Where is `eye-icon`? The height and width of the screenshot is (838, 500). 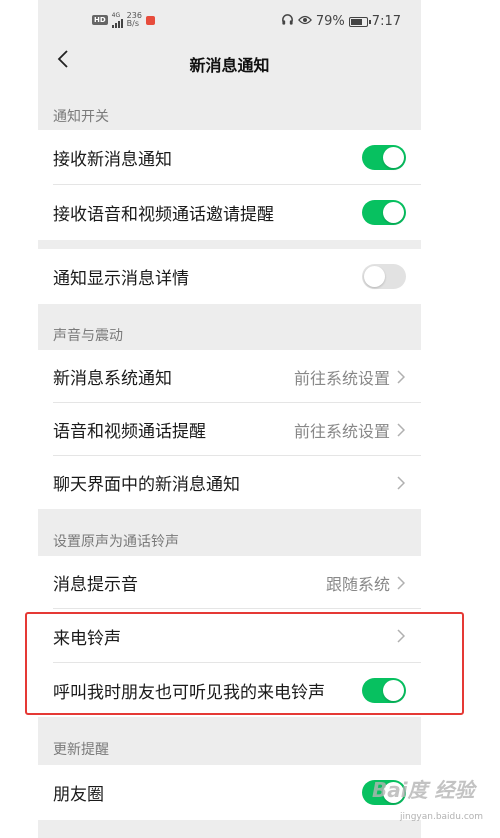 eye-icon is located at coordinates (304, 22).